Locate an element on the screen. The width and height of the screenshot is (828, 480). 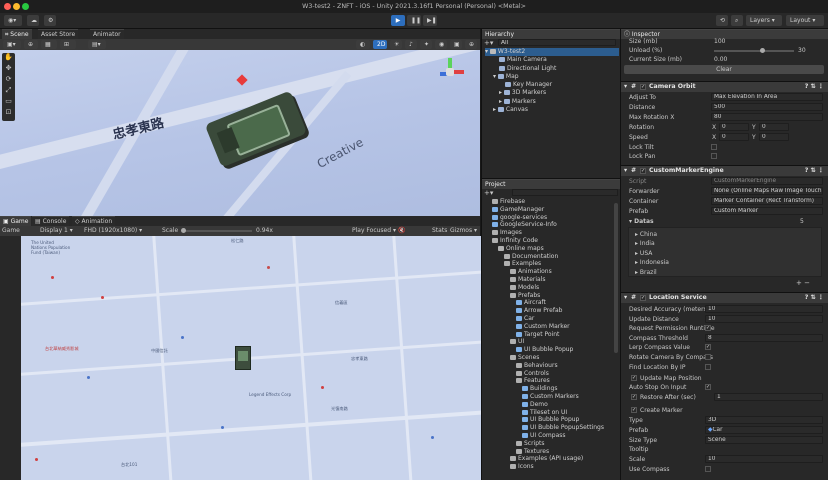
project-add-icon: +▾ is located at coordinates (488, 193).